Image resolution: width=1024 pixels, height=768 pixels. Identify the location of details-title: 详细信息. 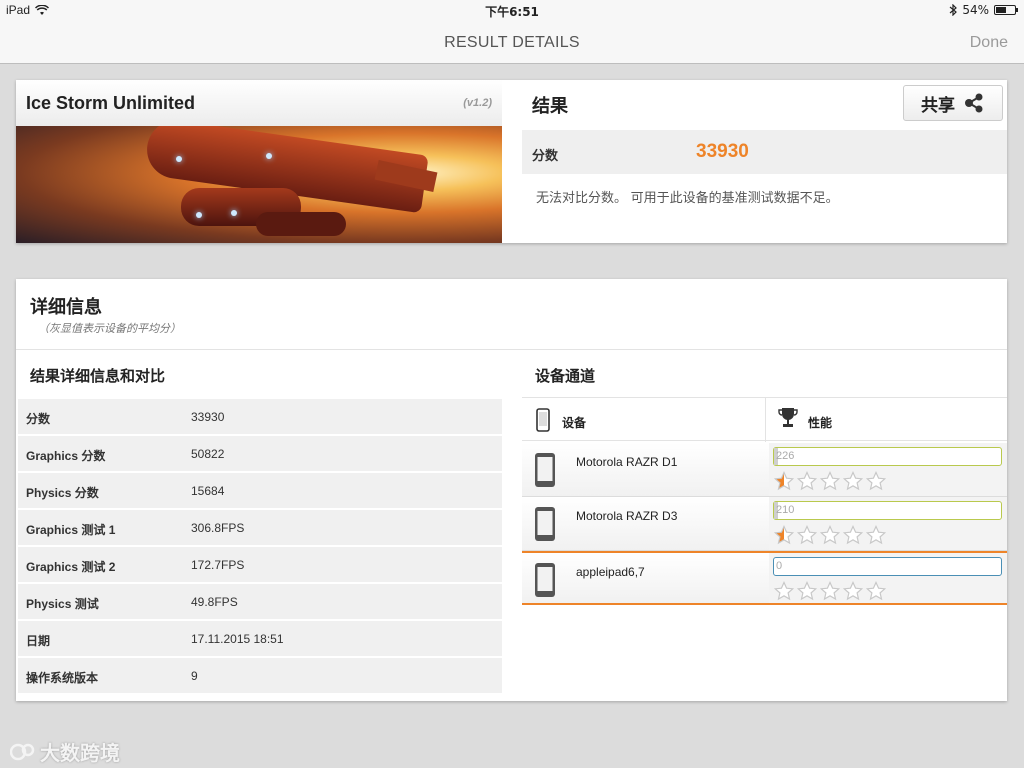
(66, 307).